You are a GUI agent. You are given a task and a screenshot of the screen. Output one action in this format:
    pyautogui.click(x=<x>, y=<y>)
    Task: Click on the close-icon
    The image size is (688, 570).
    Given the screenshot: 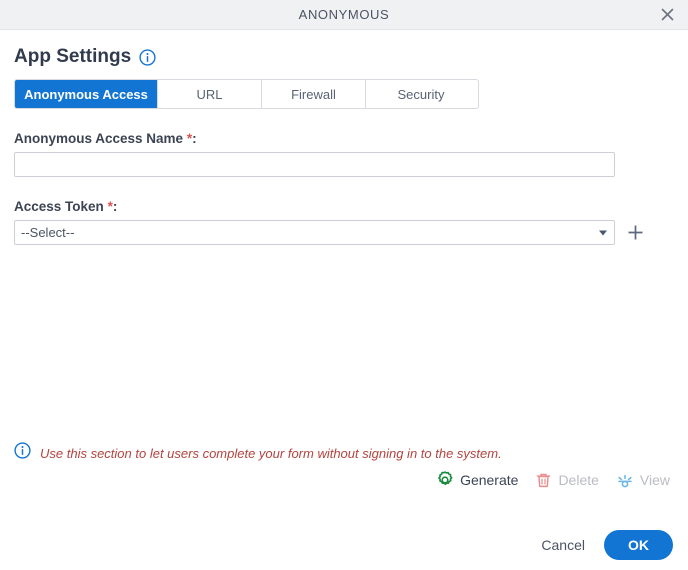 What is the action you would take?
    pyautogui.click(x=667, y=15)
    